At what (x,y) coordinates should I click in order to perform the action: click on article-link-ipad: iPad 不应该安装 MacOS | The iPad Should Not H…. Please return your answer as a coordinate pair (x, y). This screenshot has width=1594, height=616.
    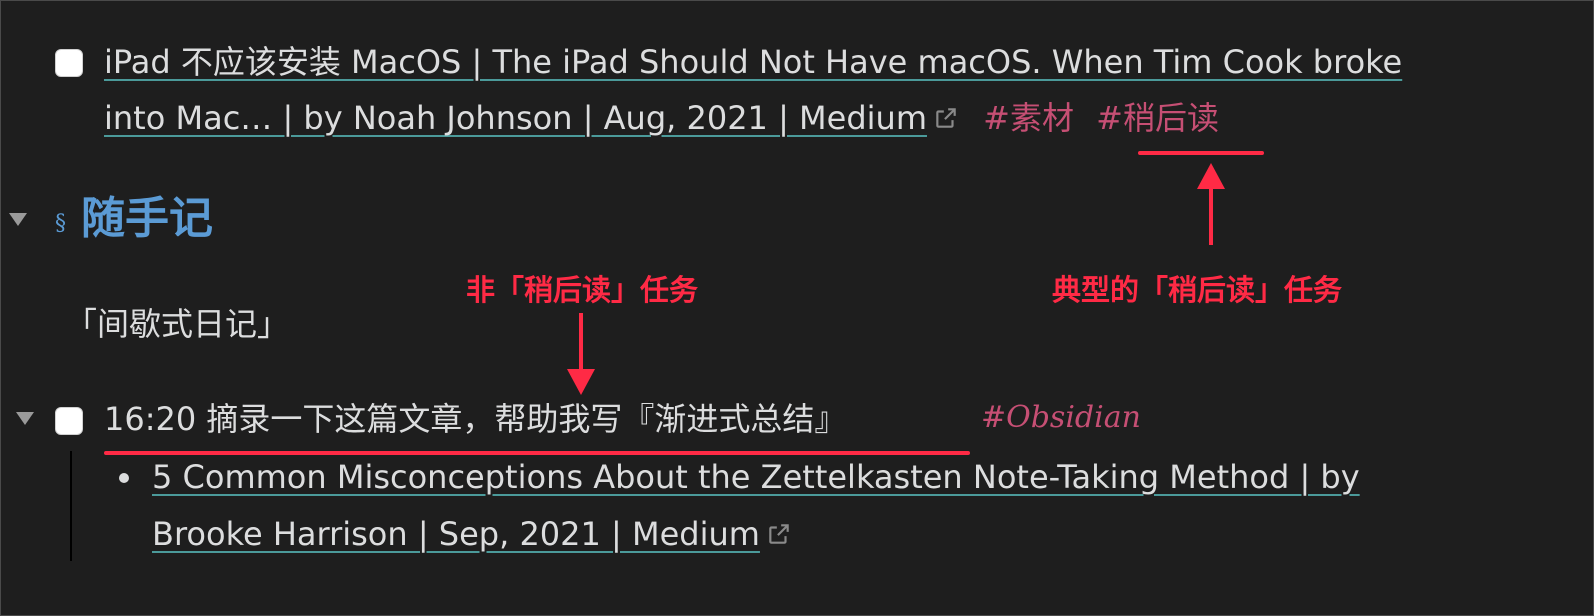
    Looking at the image, I should click on (753, 62).